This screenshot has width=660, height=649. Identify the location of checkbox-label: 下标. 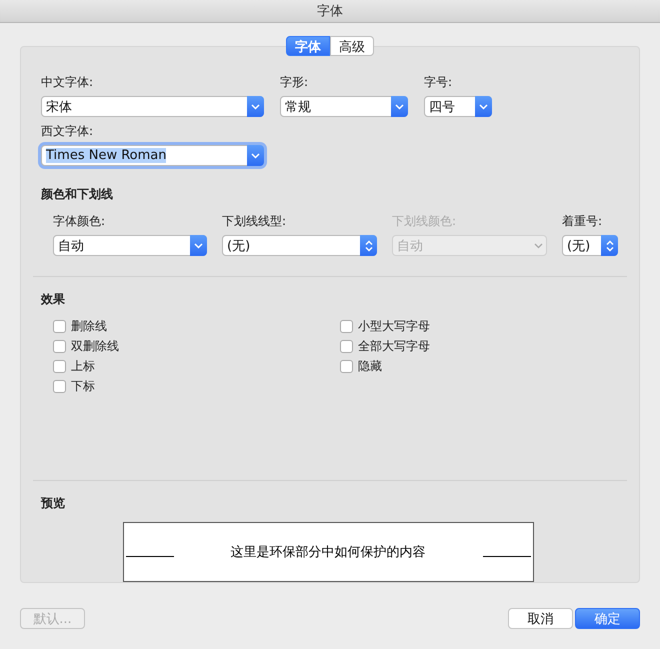
(83, 386).